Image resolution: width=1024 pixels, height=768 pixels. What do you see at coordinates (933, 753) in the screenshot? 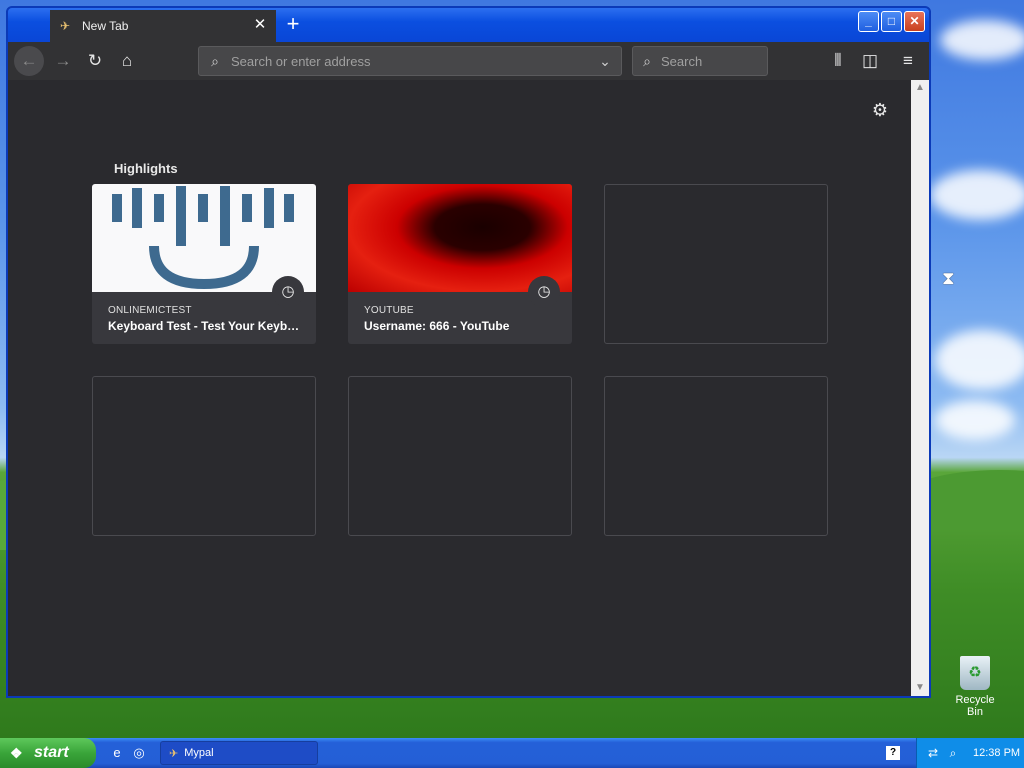
I see `network-icon: ⇄` at bounding box center [933, 753].